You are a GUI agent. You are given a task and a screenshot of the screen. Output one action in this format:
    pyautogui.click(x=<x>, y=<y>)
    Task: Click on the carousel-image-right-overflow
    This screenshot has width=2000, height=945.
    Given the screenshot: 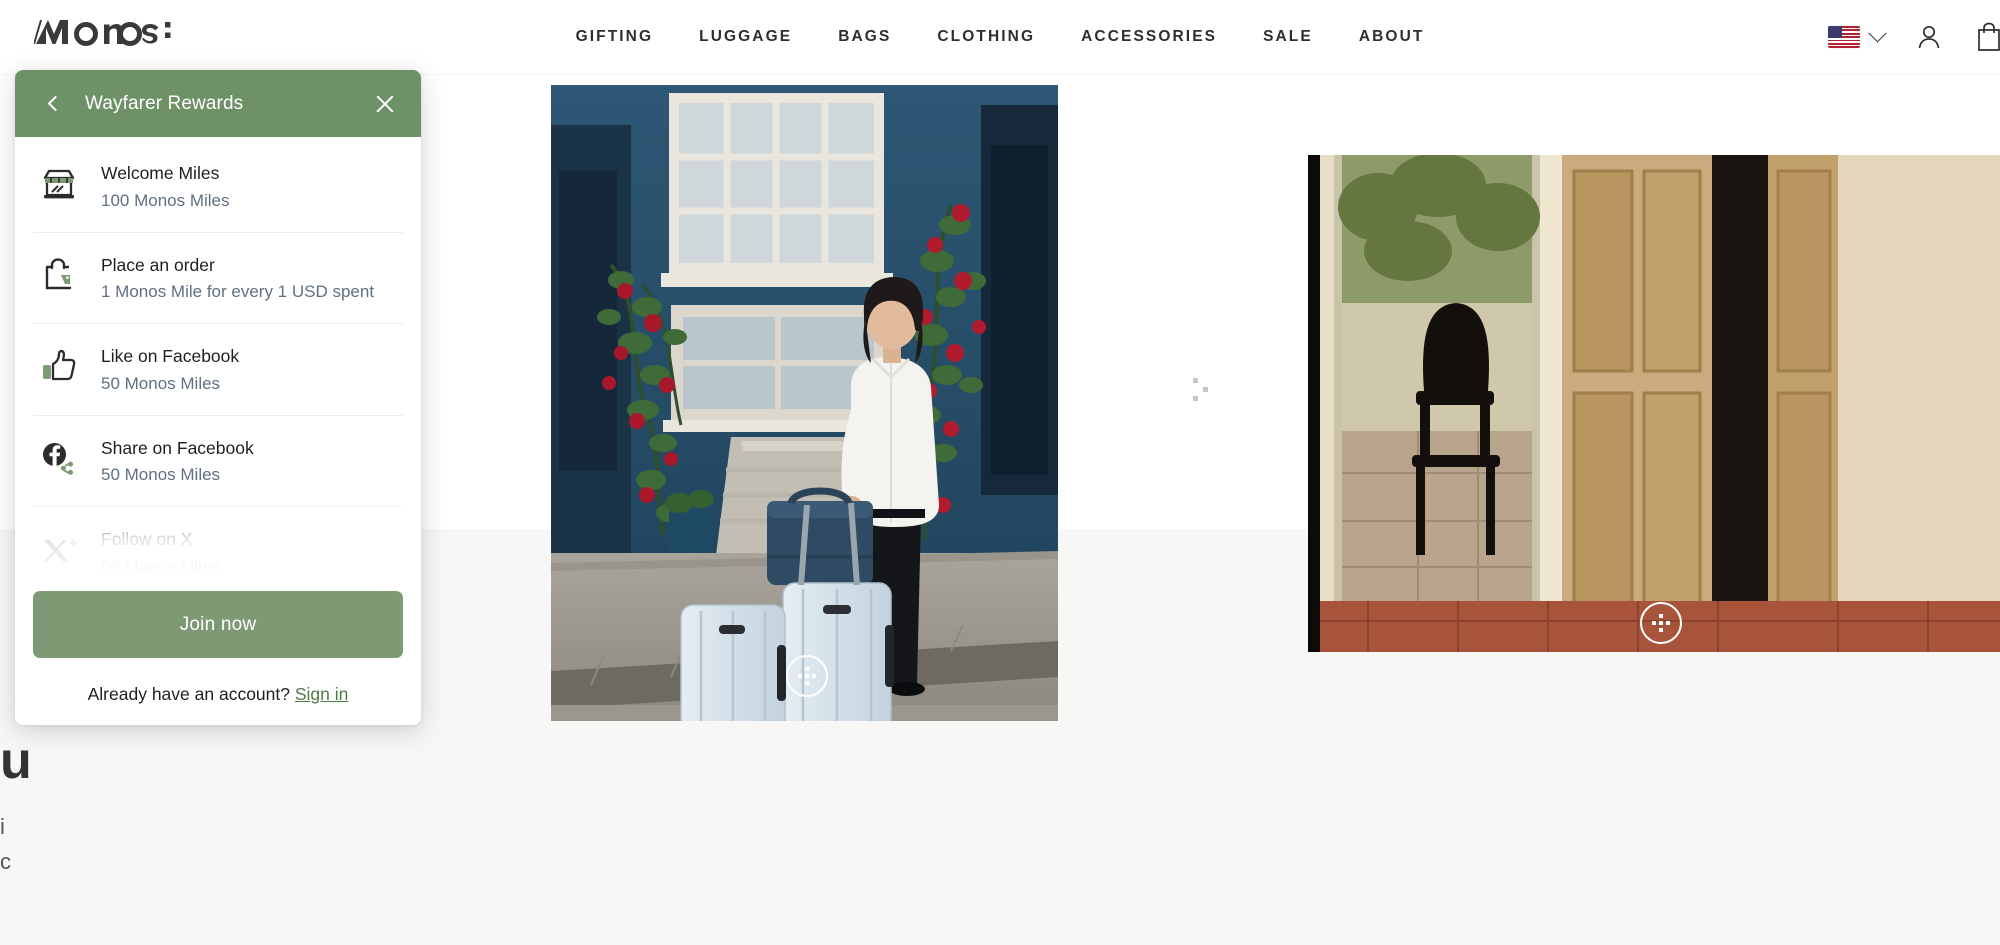 What is the action you would take?
    pyautogui.click(x=1884, y=403)
    